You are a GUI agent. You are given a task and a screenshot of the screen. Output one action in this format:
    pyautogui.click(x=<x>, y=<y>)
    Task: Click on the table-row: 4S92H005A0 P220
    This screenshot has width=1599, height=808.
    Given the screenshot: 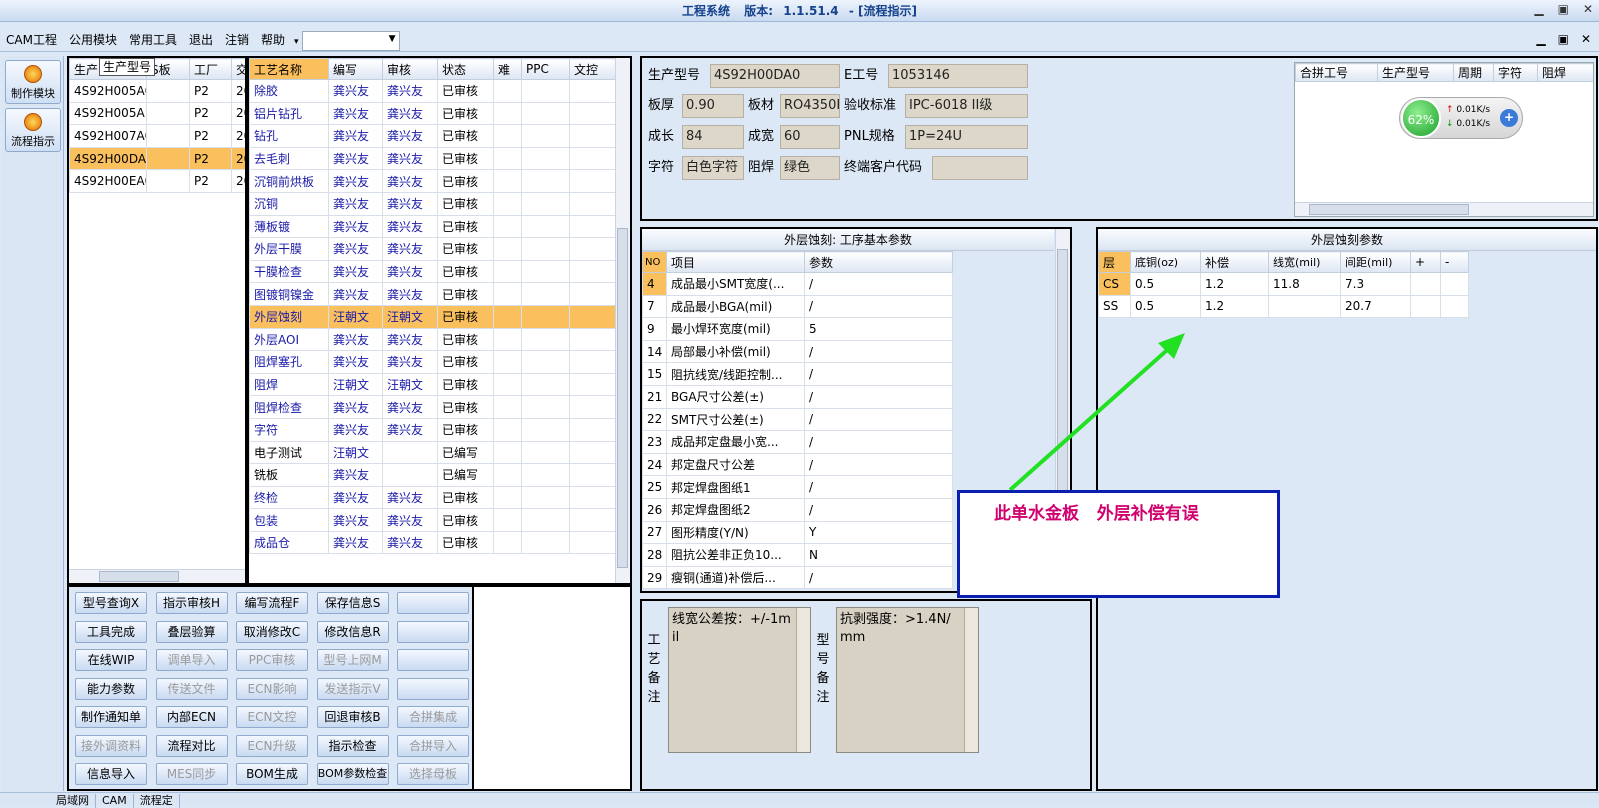 What is the action you would take?
    pyautogui.click(x=157, y=91)
    